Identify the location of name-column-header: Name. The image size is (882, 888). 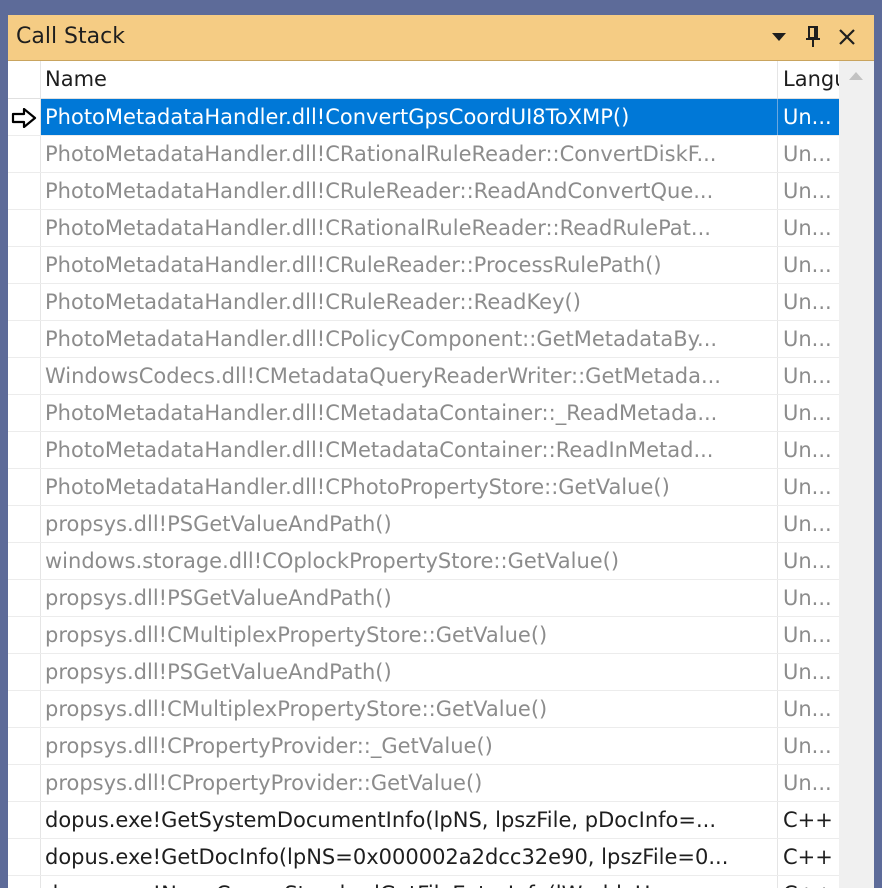
(409, 79).